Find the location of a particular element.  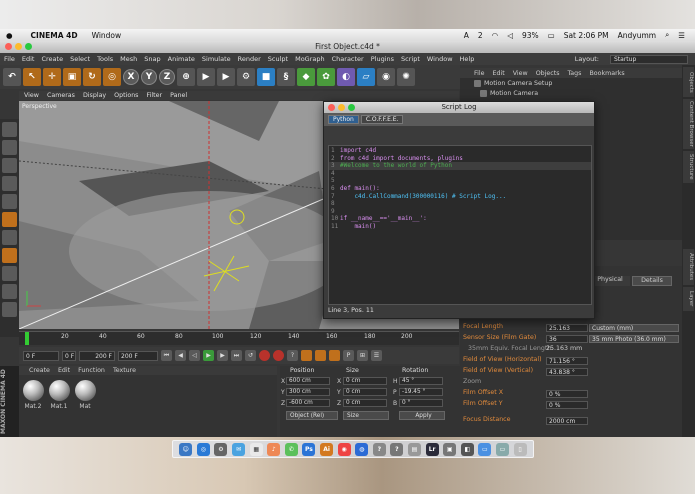

menu-create: Create is located at coordinates (52, 59).